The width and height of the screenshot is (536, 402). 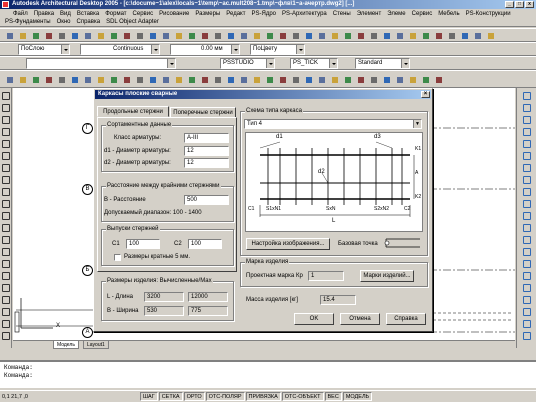 What do you see at coordinates (65, 14) in the screenshot?
I see `menu-item: Вид` at bounding box center [65, 14].